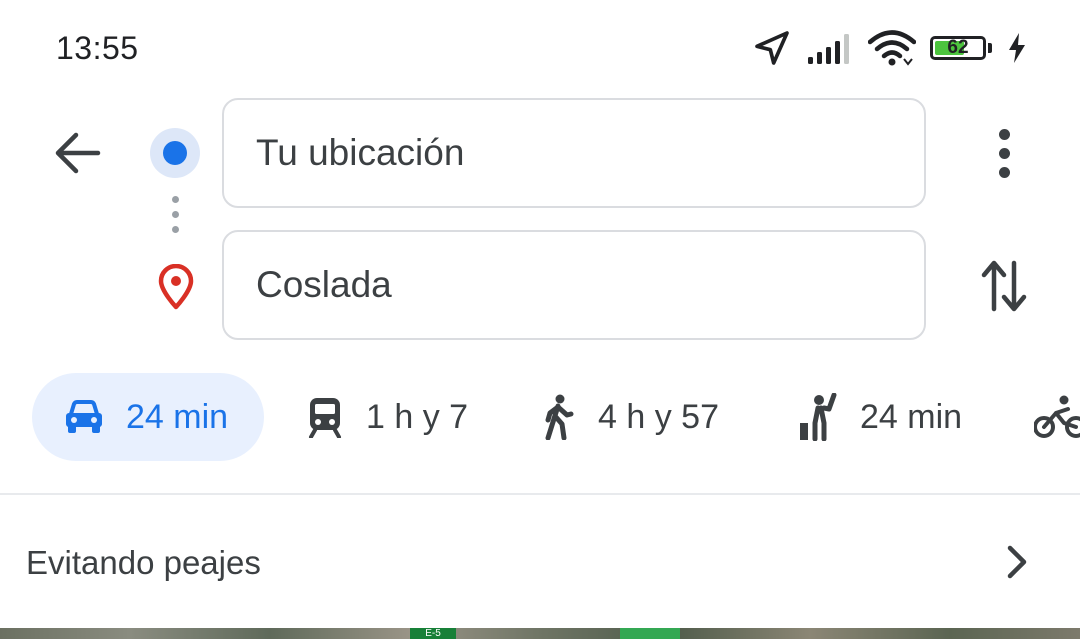 This screenshot has width=1080, height=639. I want to click on origin-text: Tu ubicación, so click(360, 152).